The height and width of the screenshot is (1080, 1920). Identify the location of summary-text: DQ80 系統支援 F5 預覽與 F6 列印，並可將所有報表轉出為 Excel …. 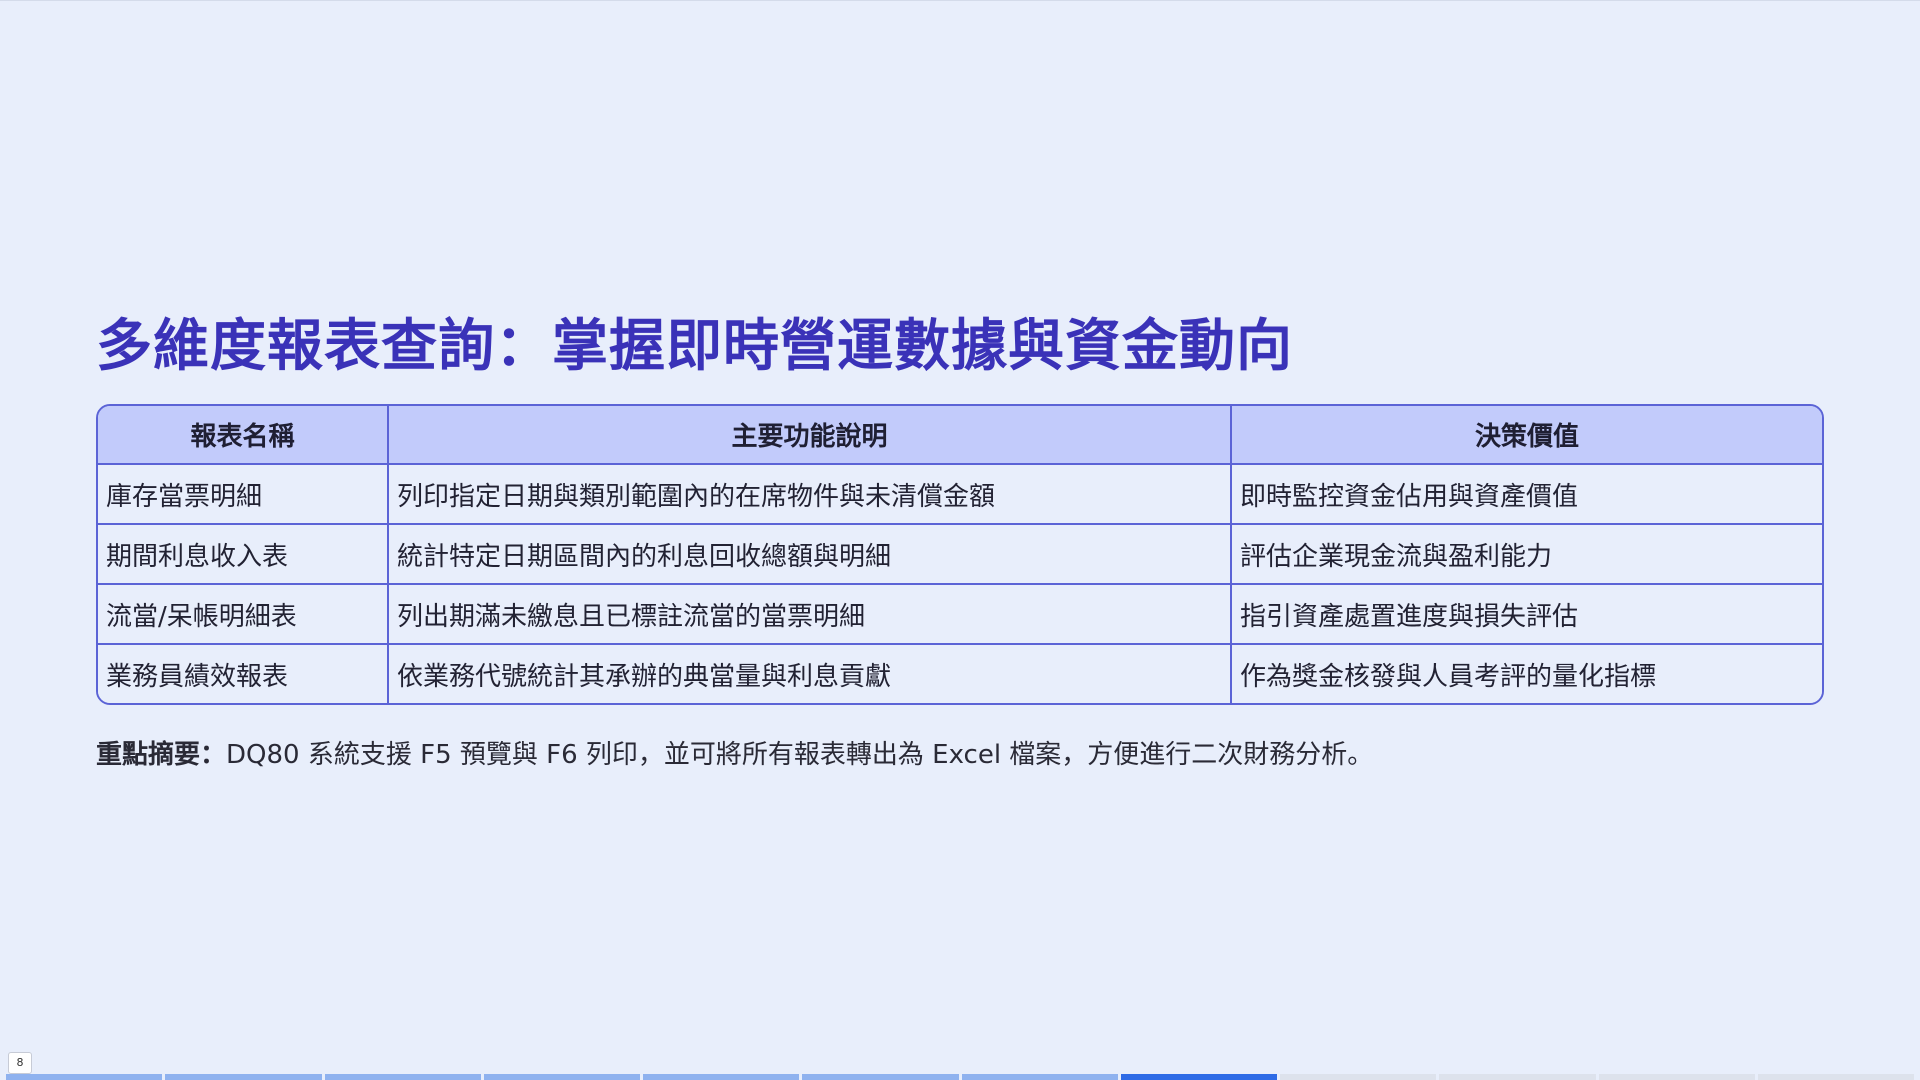
(800, 755).